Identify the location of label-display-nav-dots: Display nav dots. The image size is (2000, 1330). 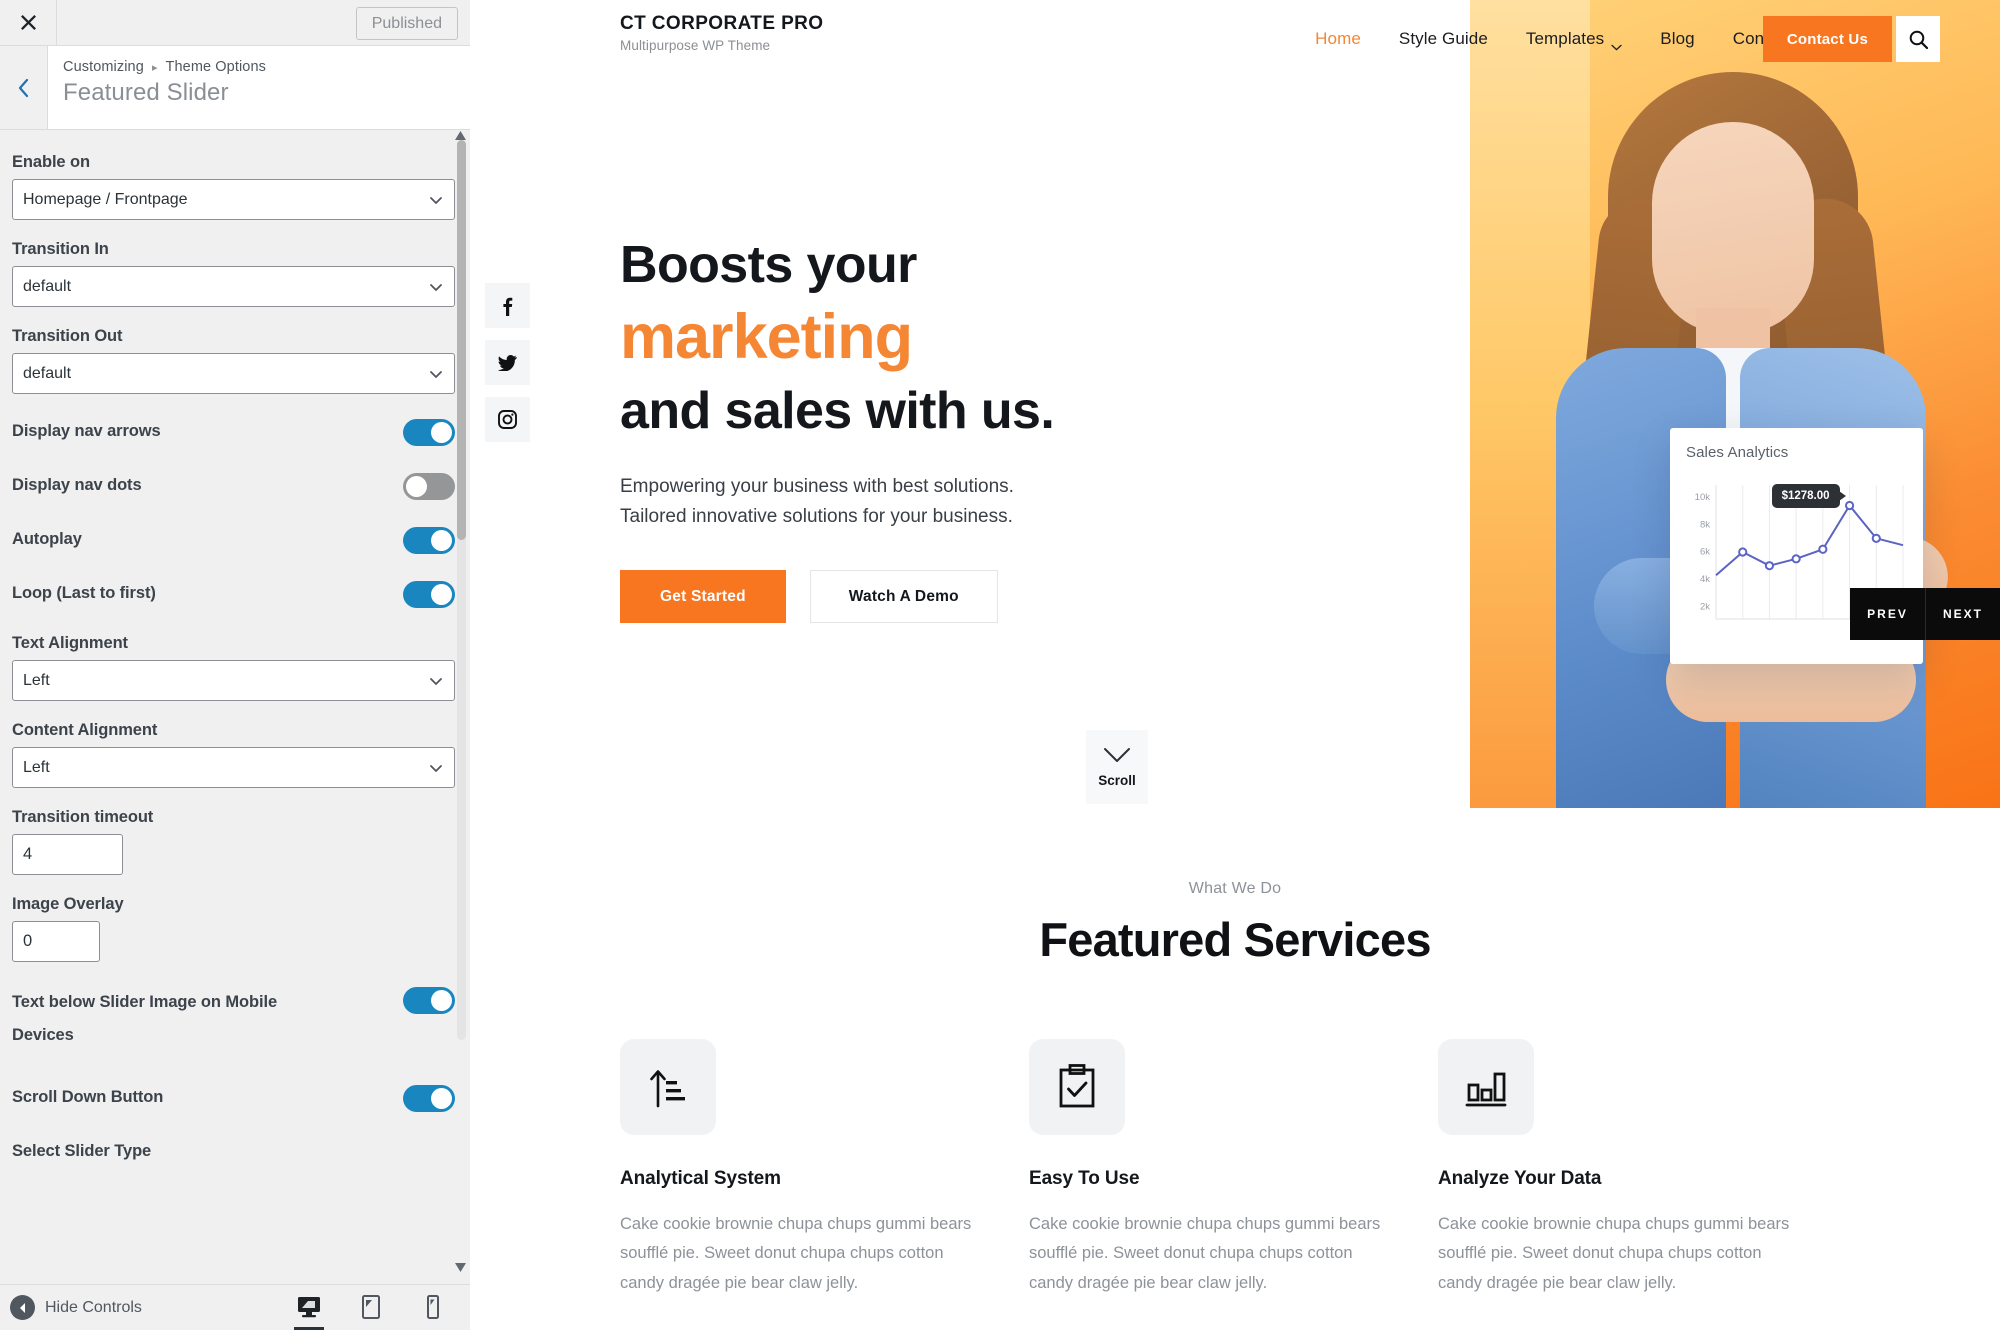
(77, 485).